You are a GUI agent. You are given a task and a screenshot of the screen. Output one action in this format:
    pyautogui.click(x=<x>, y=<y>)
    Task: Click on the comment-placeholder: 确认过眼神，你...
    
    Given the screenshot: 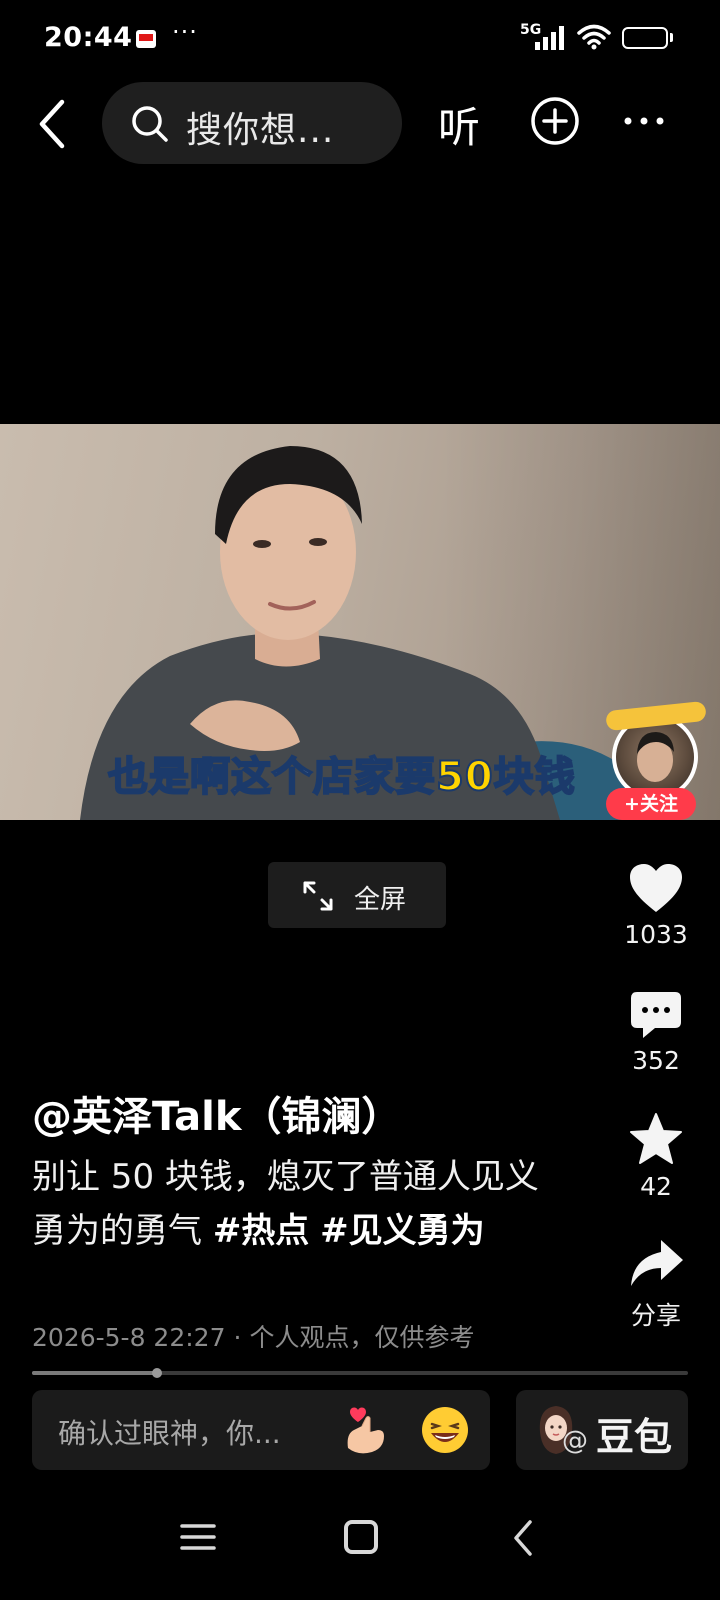 What is the action you would take?
    pyautogui.click(x=169, y=1433)
    